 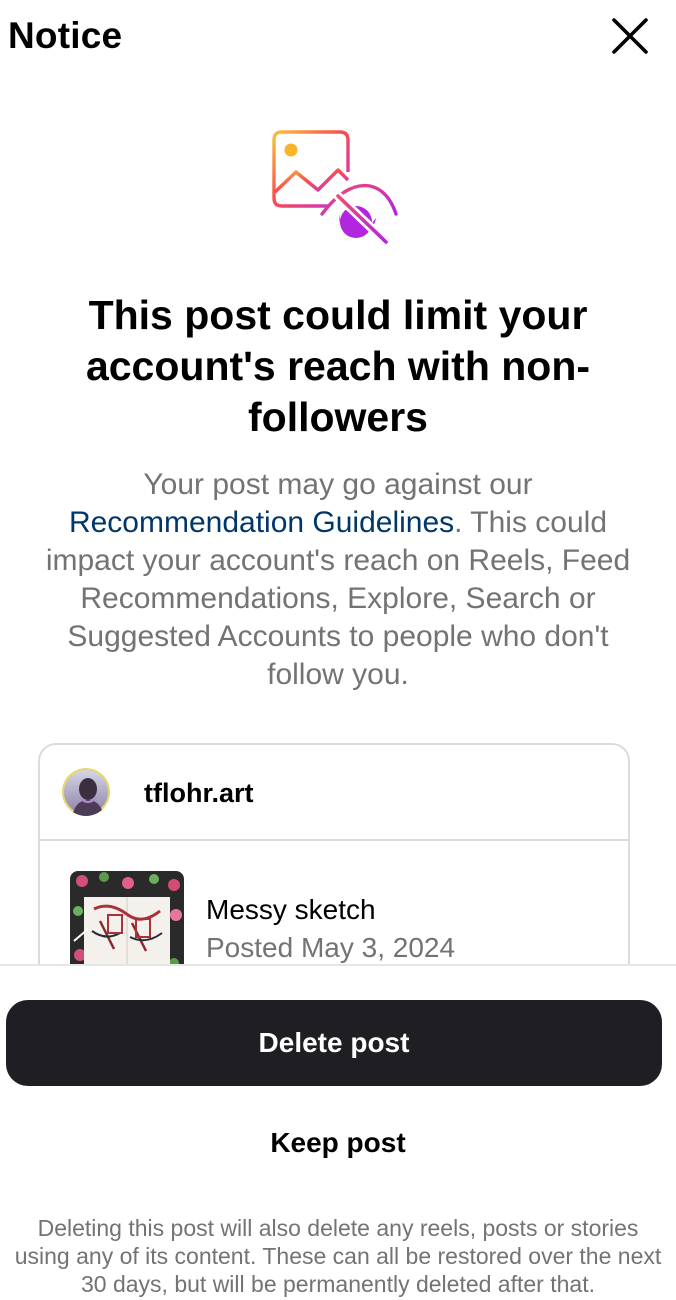 I want to click on post-author-row: tflohr.art, so click(x=334, y=793).